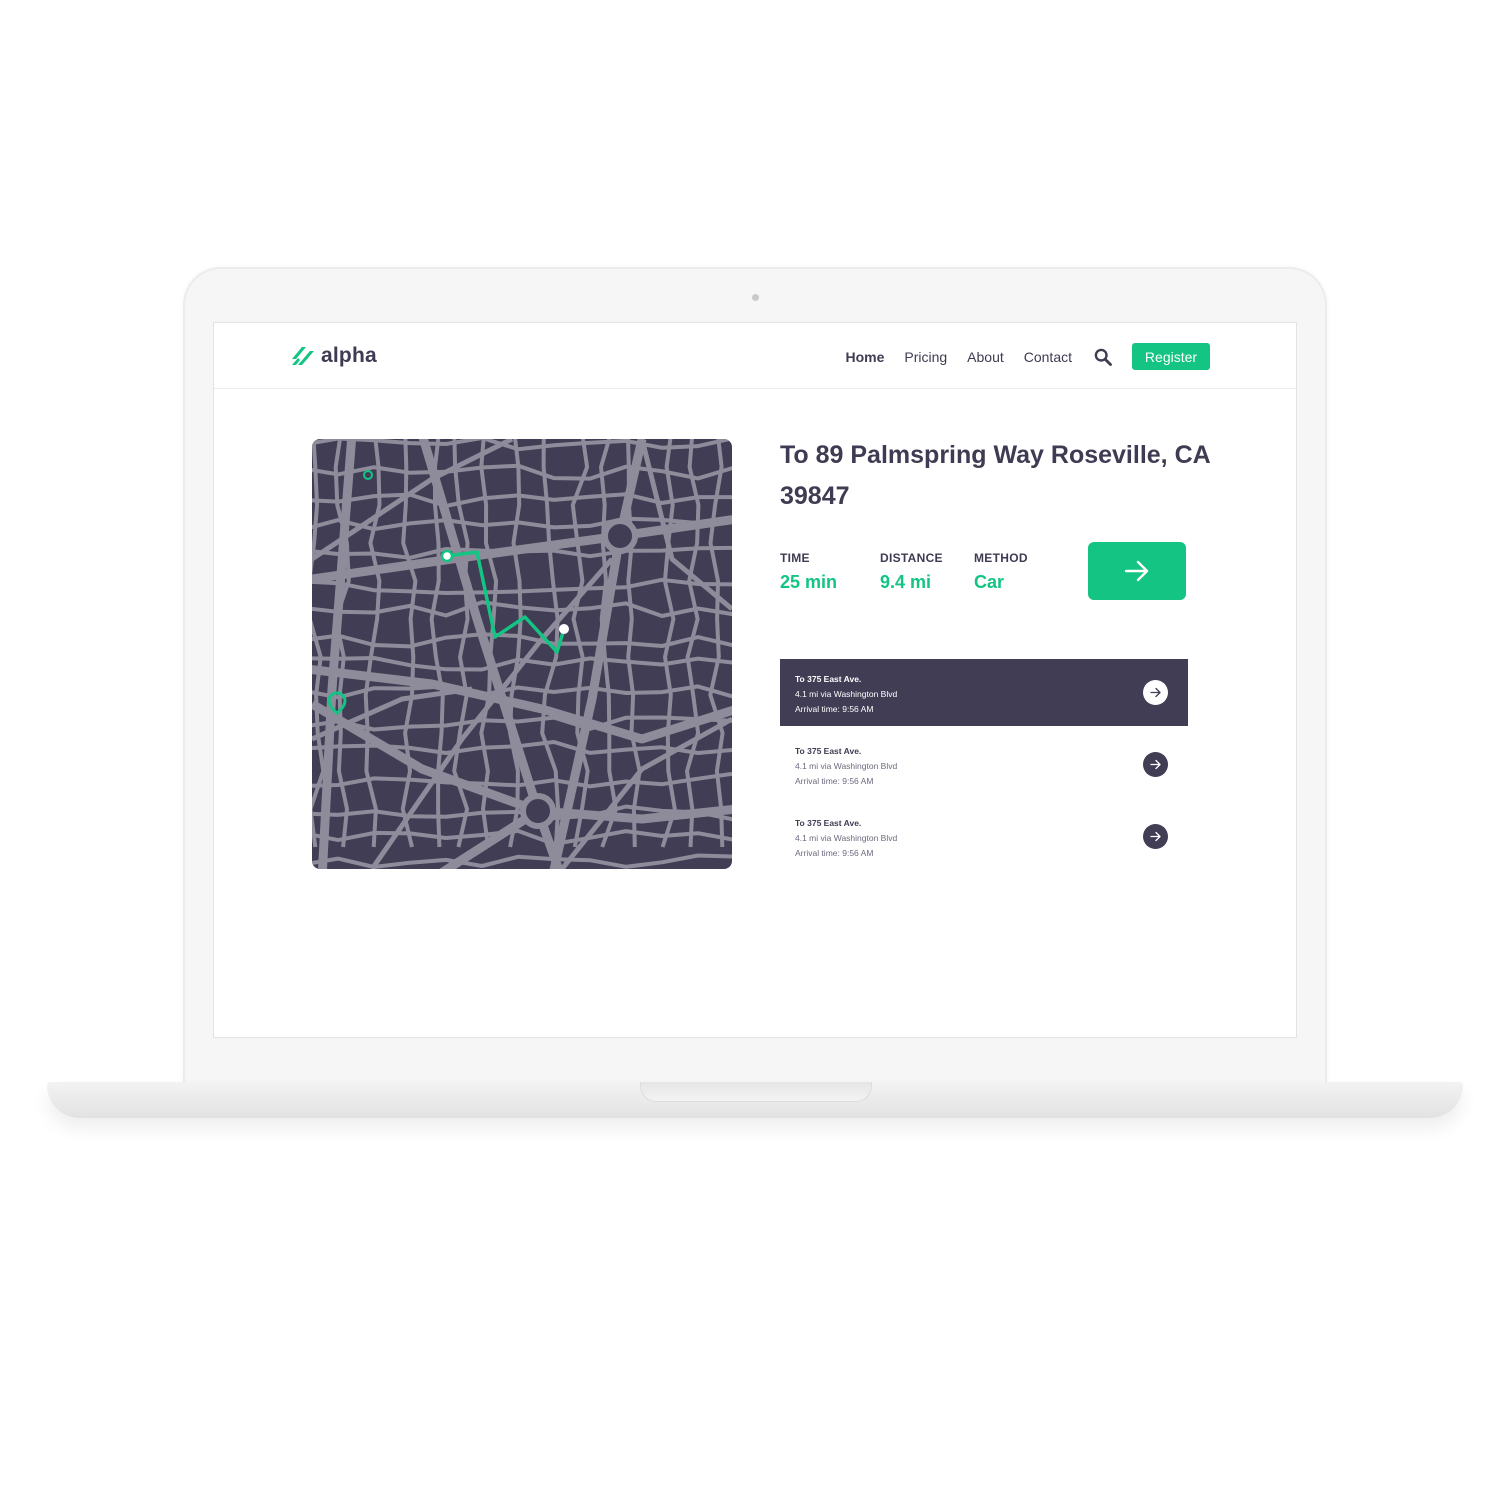  Describe the element at coordinates (911, 558) in the screenshot. I see `stat-distance-label: DISTANCE` at that location.